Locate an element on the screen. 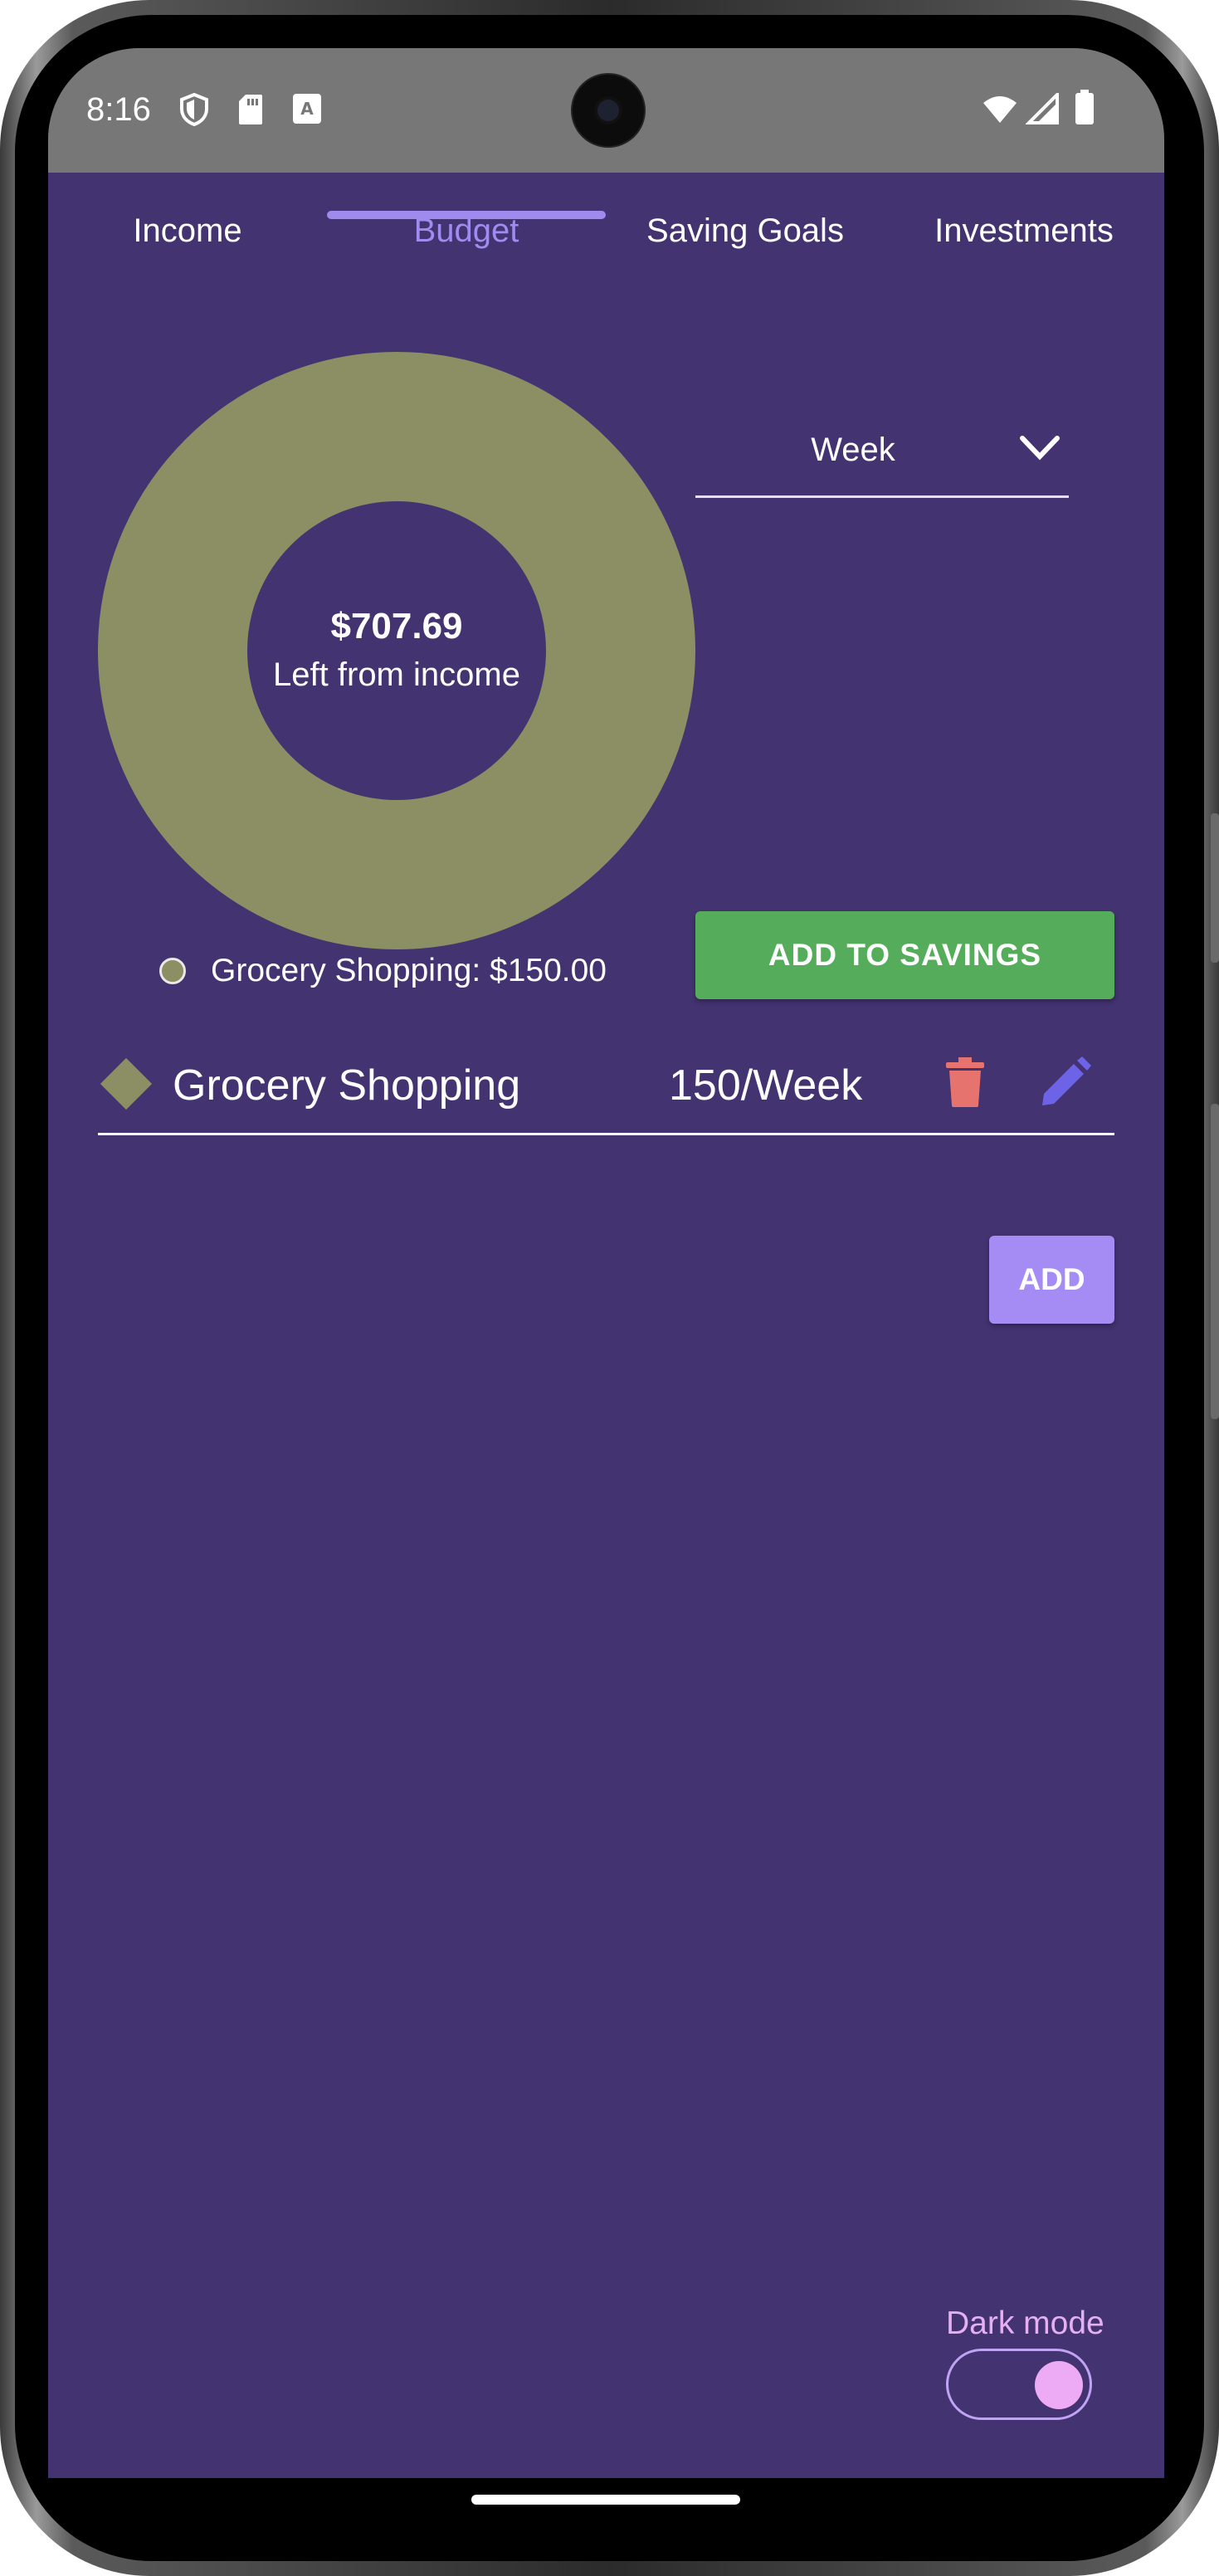  dark-mode-label: Dark mode is located at coordinates (1025, 2323).